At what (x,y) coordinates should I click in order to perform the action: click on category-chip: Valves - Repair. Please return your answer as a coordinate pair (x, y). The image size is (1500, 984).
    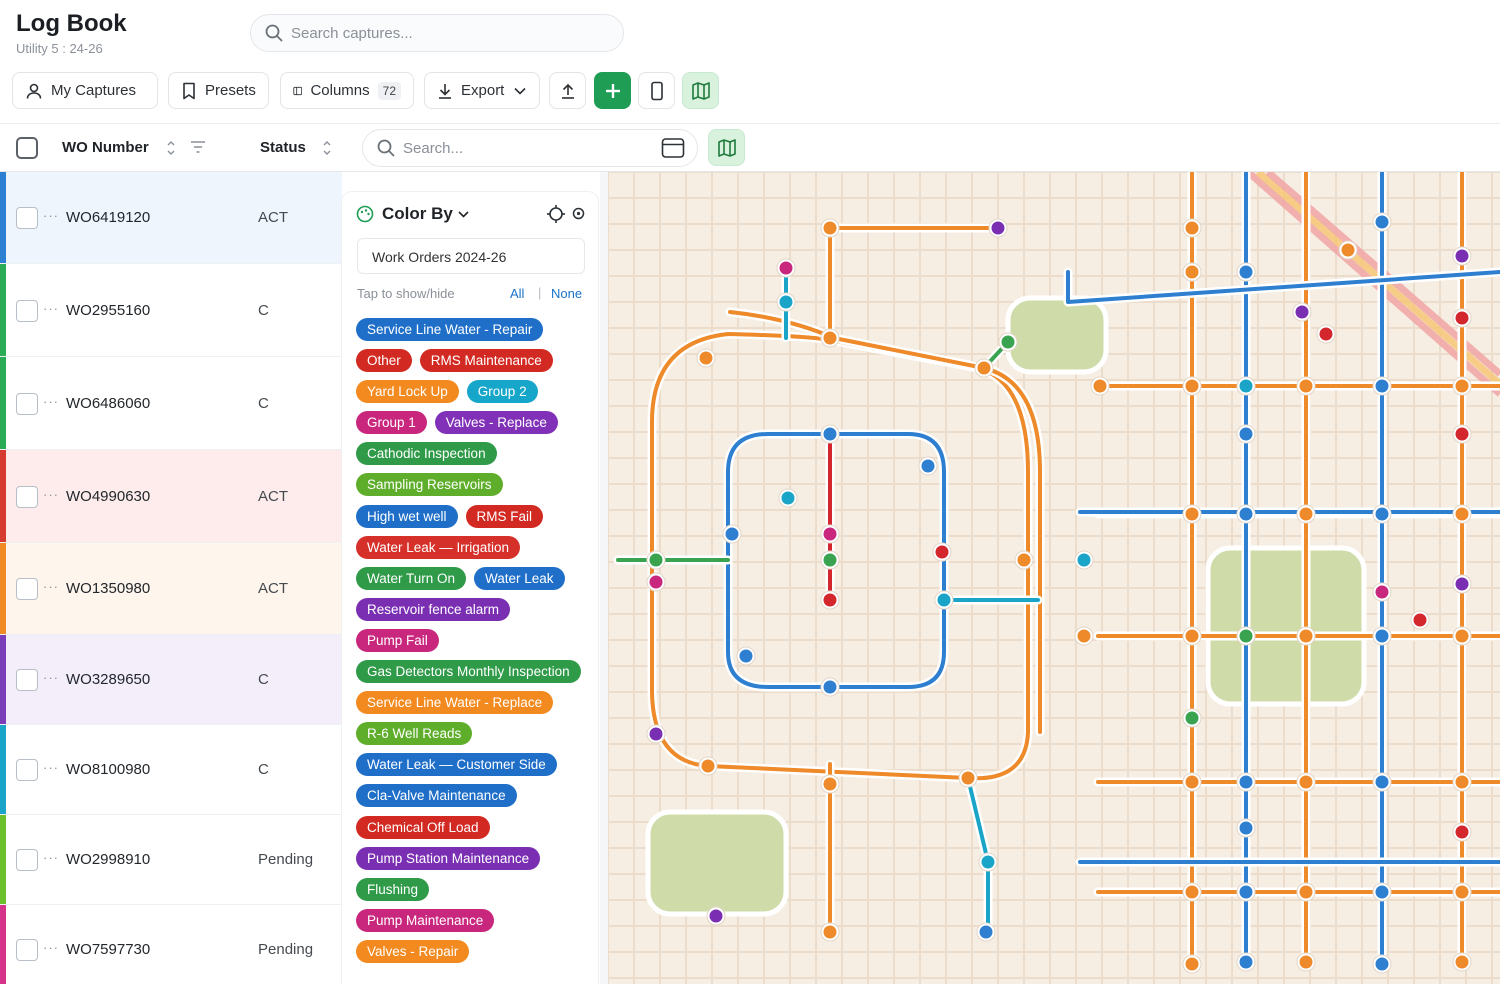
    Looking at the image, I should click on (413, 951).